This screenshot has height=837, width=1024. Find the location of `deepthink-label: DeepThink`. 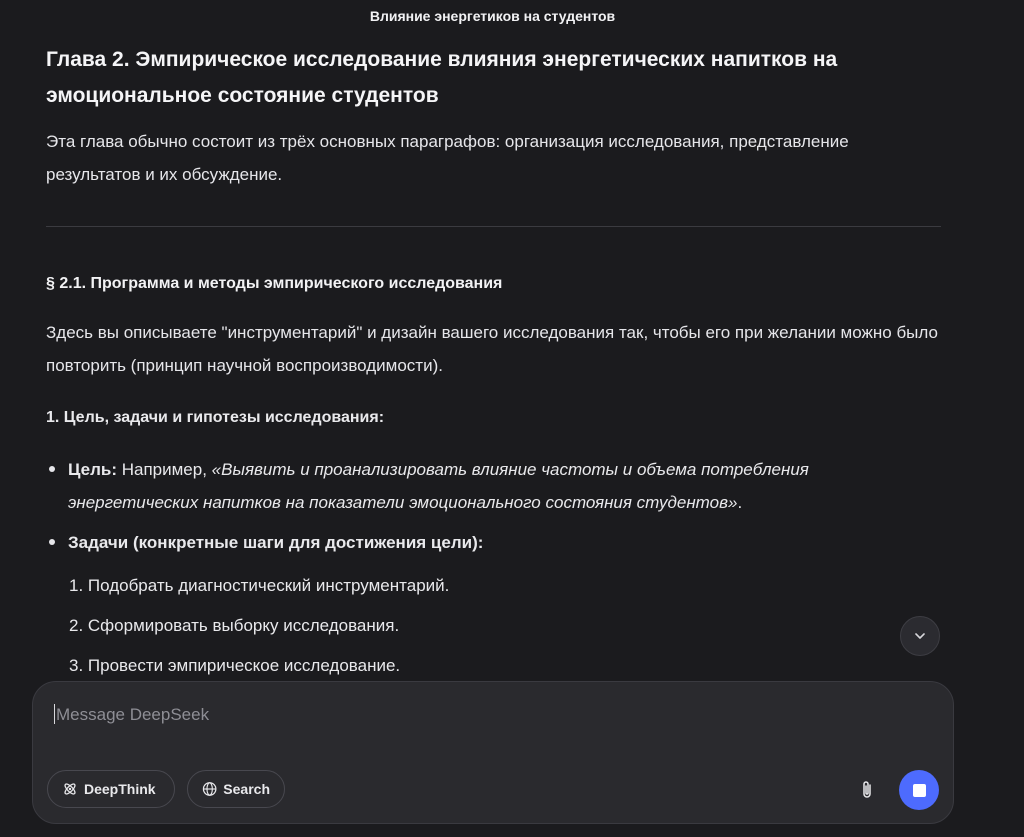

deepthink-label: DeepThink is located at coordinates (120, 789).